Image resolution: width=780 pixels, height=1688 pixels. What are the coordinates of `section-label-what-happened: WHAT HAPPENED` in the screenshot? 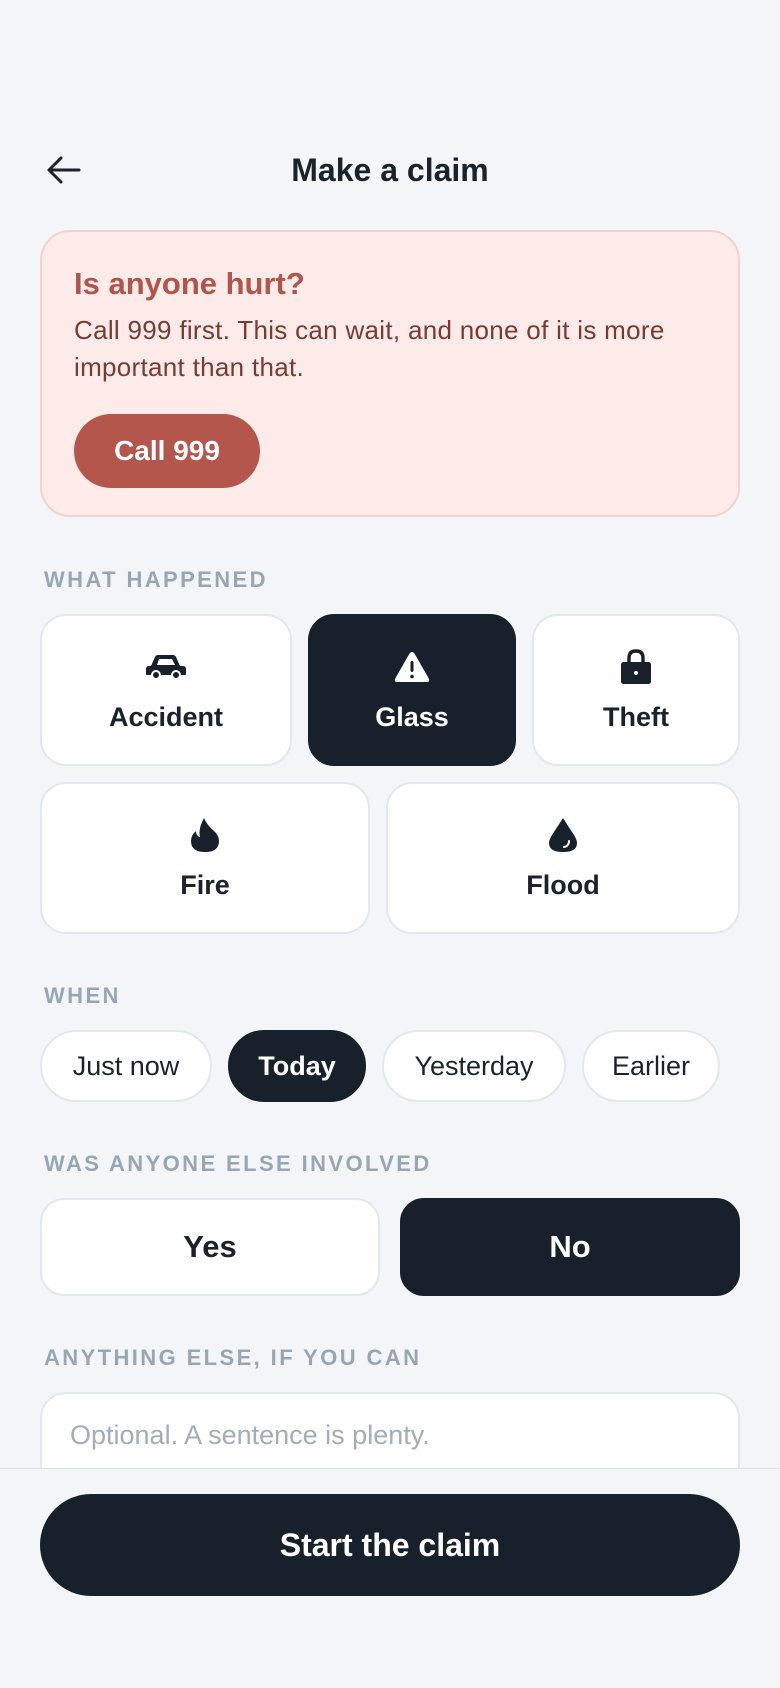 It's located at (156, 579).